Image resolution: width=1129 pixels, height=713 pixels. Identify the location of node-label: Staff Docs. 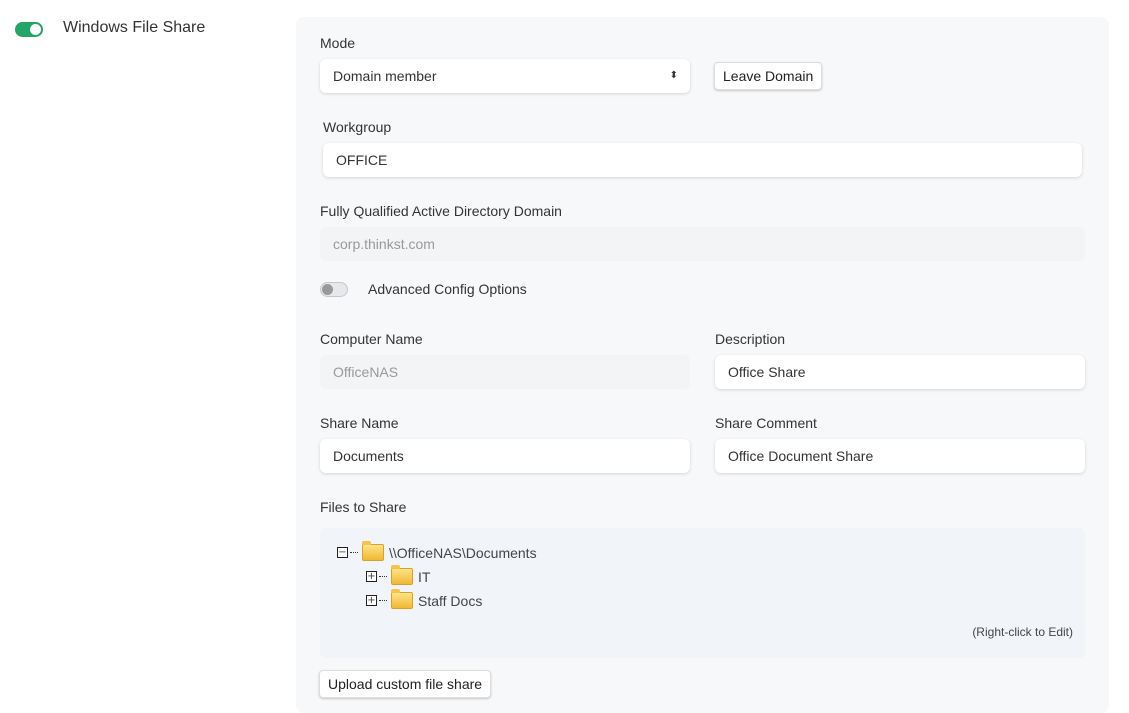
(450, 600).